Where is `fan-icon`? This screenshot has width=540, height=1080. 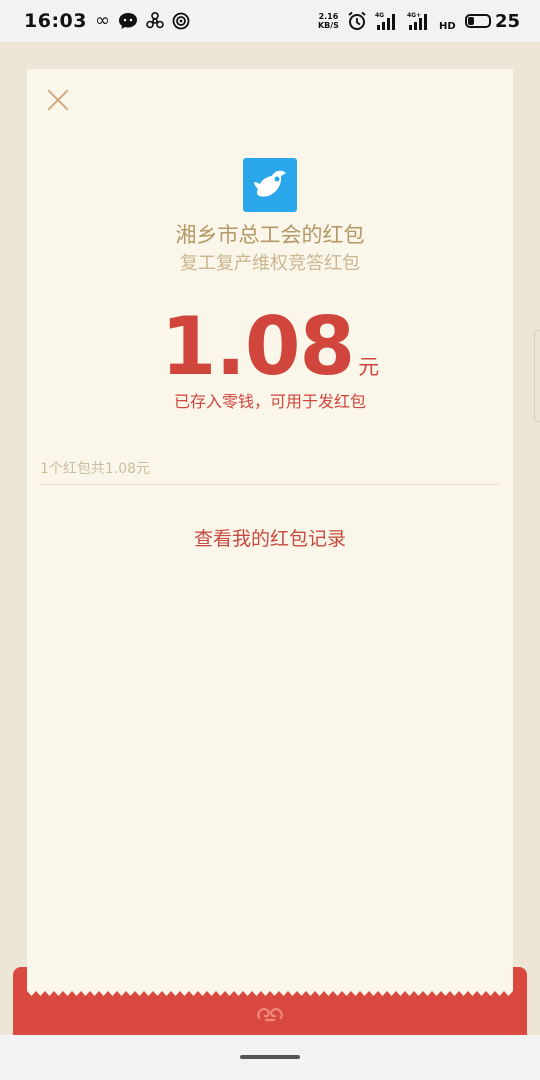 fan-icon is located at coordinates (155, 20).